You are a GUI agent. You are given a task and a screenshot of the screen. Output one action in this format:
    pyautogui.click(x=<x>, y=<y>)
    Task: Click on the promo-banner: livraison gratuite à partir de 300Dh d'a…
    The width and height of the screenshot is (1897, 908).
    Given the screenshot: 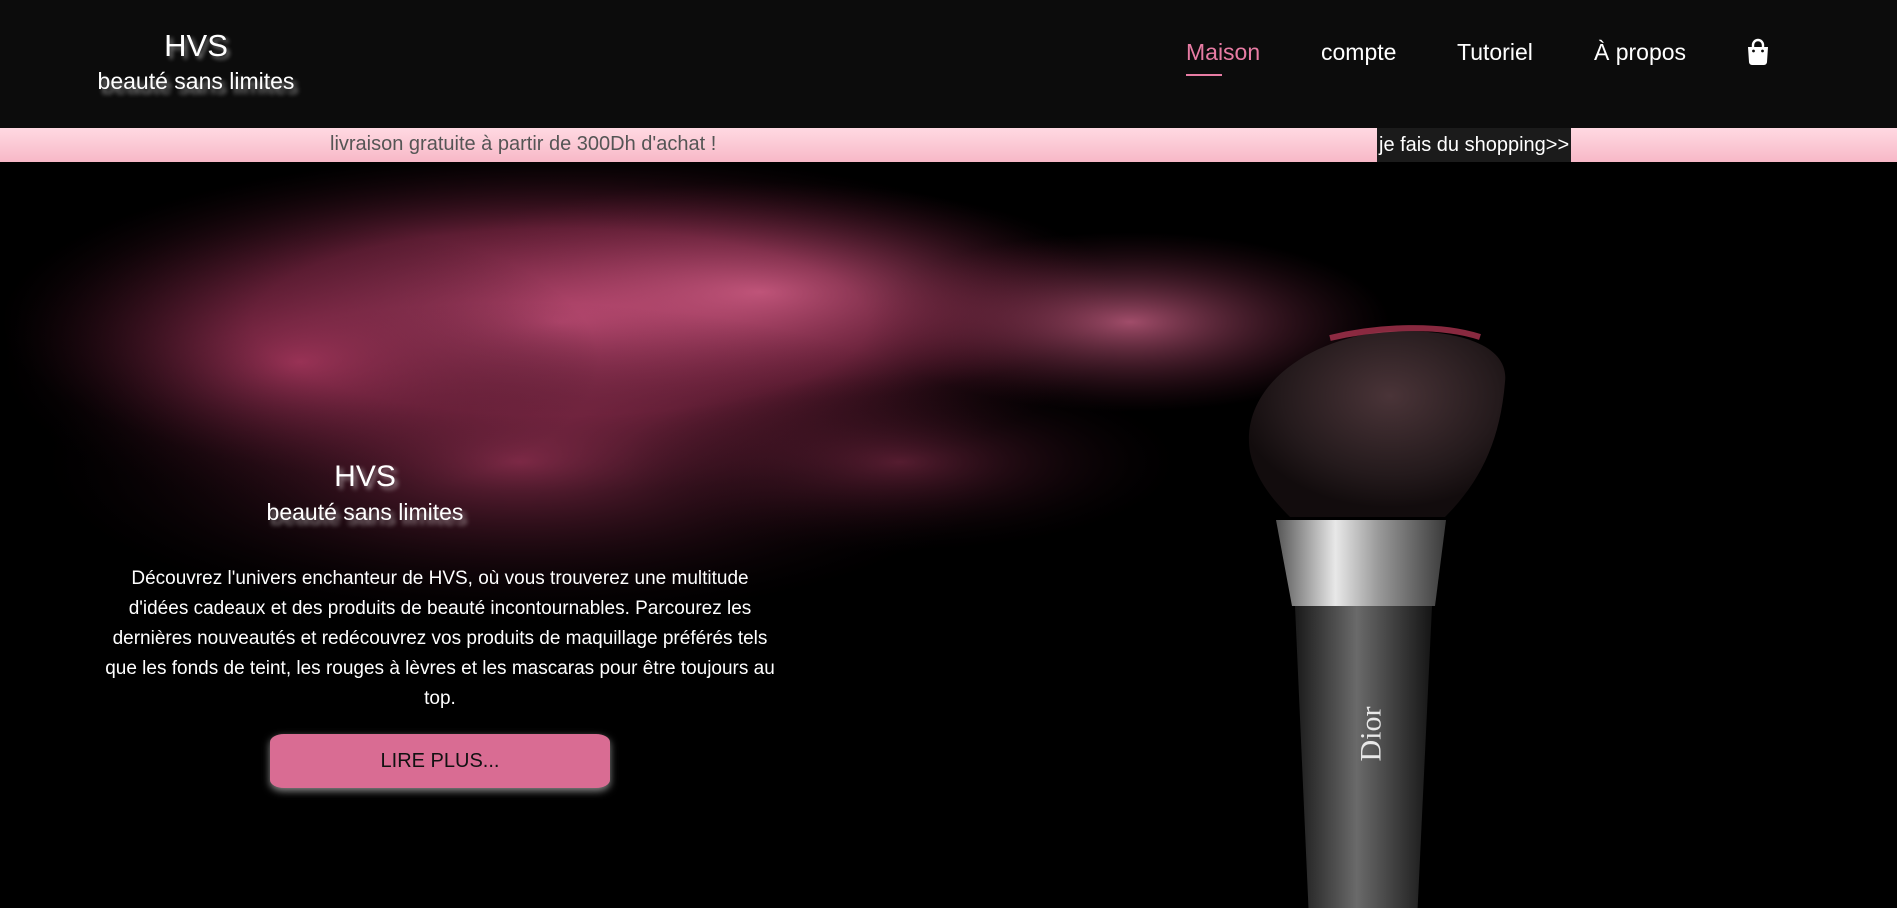 What is the action you would take?
    pyautogui.click(x=948, y=145)
    